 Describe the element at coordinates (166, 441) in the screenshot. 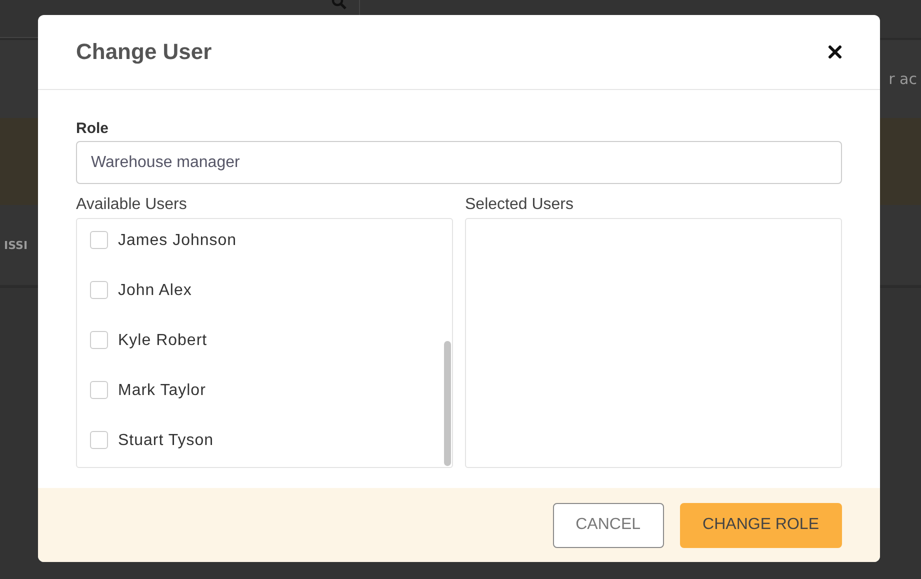

I see `user-name: Stuart Tyson` at that location.